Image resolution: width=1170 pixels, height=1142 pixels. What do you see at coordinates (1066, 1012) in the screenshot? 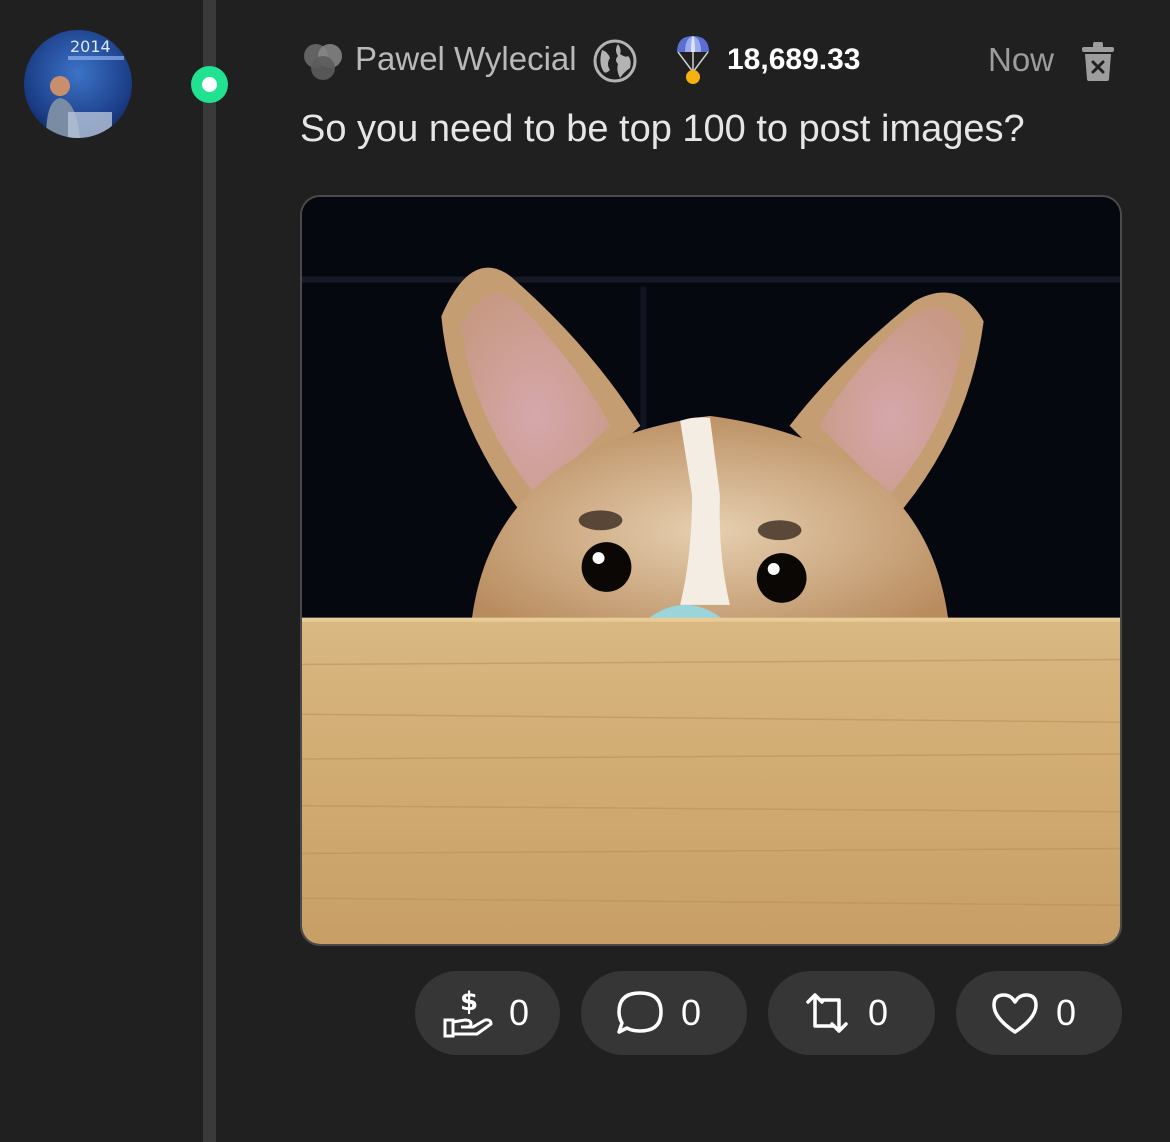
I see `like-count: 0` at bounding box center [1066, 1012].